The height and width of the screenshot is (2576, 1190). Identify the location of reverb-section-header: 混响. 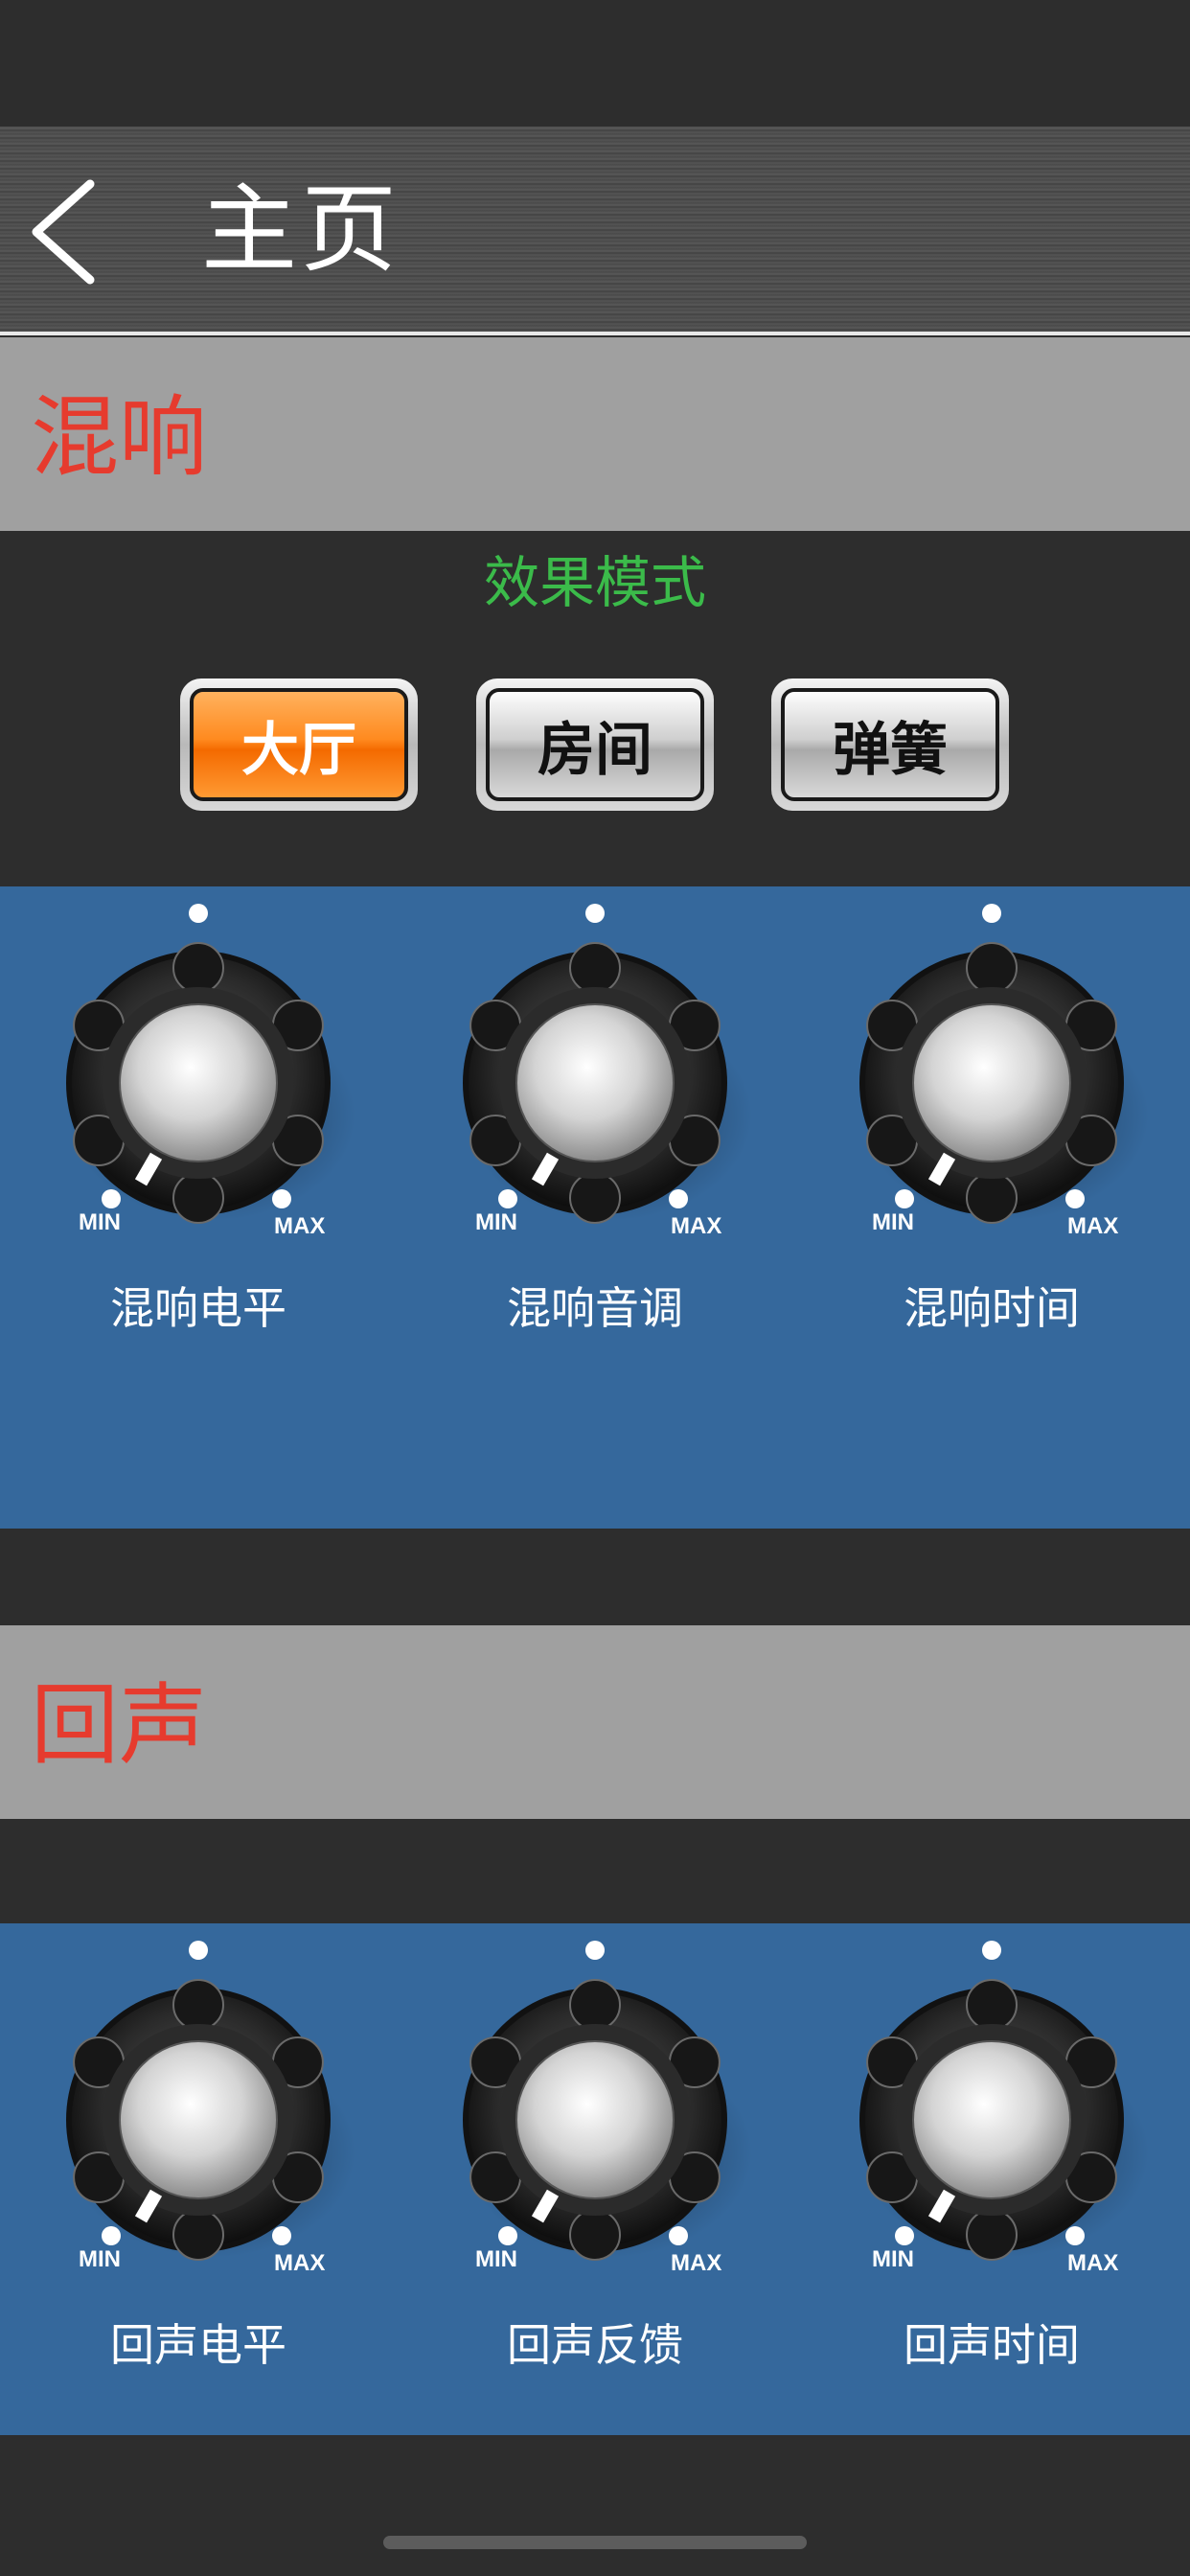
(595, 434).